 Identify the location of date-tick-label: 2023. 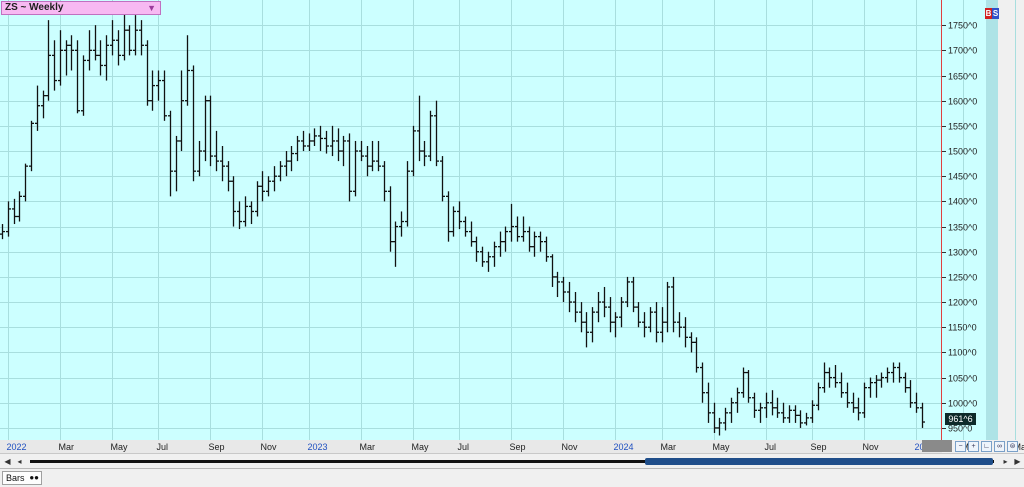
(318, 447).